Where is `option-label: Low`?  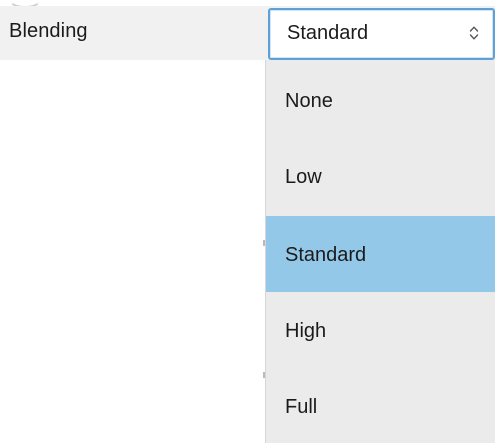 option-label: Low is located at coordinates (303, 177).